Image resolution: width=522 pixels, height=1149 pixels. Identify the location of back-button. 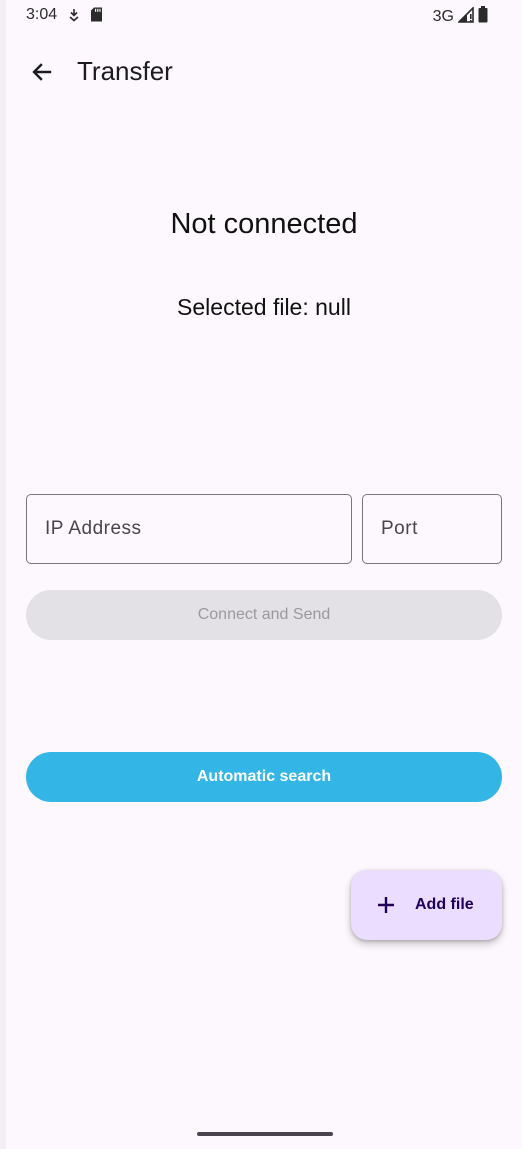
(42, 72).